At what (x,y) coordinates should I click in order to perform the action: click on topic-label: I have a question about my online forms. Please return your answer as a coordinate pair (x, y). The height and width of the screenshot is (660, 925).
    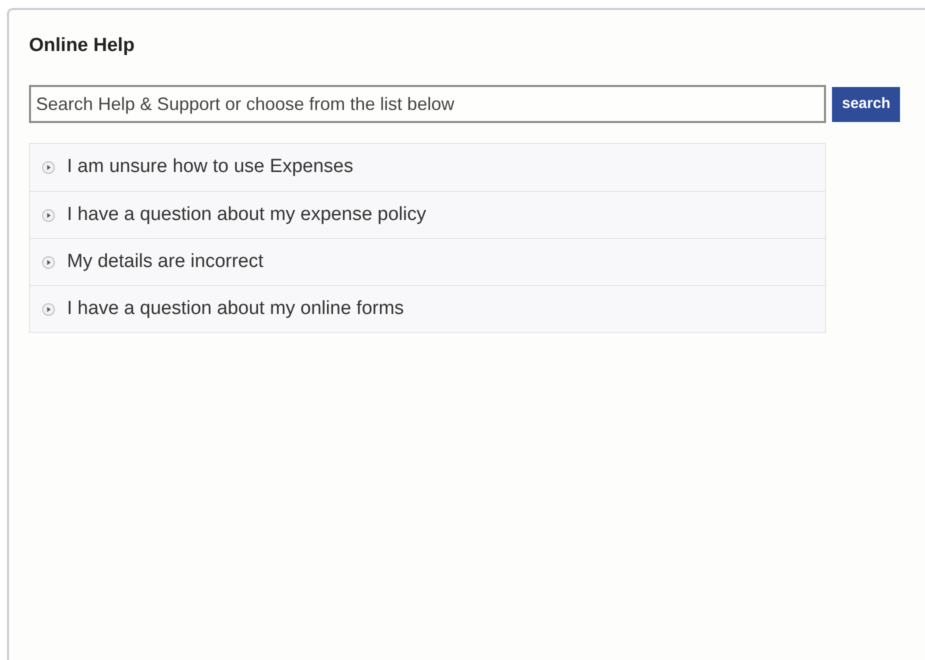
    Looking at the image, I should click on (235, 308).